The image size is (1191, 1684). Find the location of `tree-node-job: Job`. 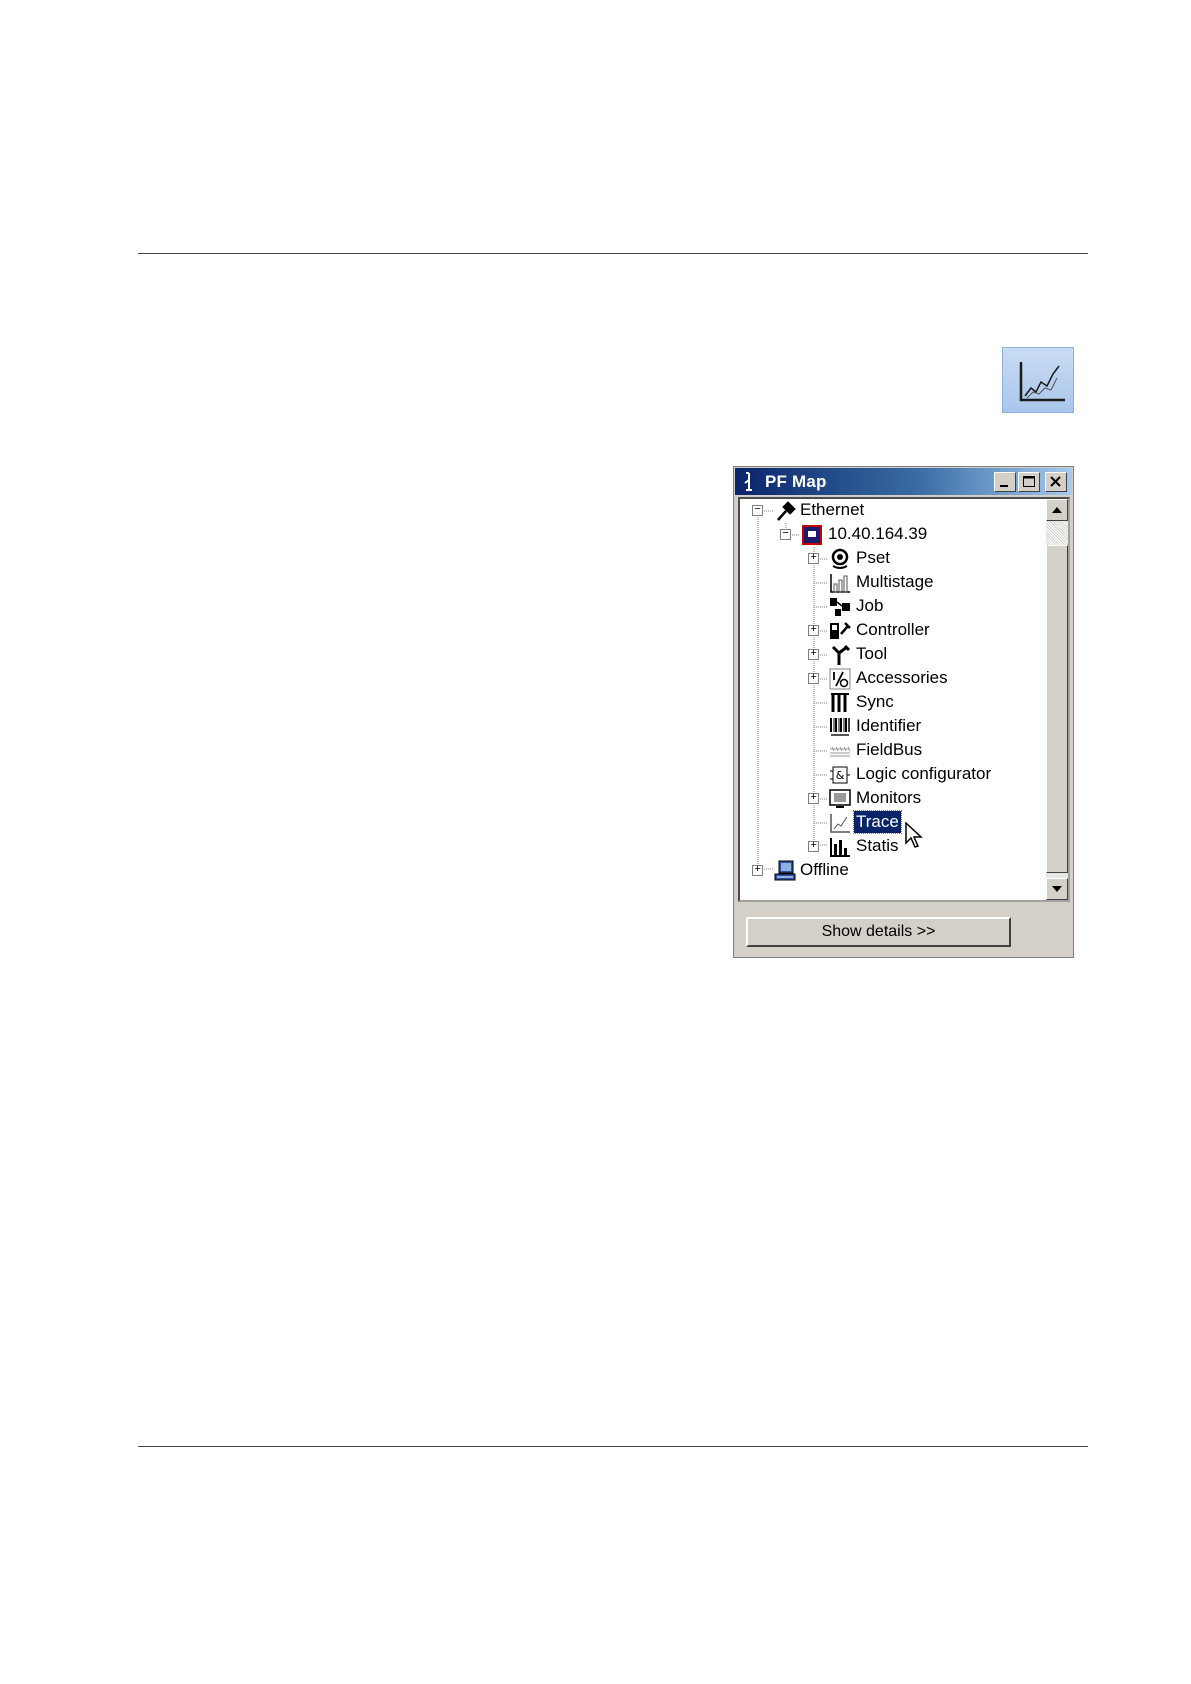

tree-node-job: Job is located at coordinates (893, 607).